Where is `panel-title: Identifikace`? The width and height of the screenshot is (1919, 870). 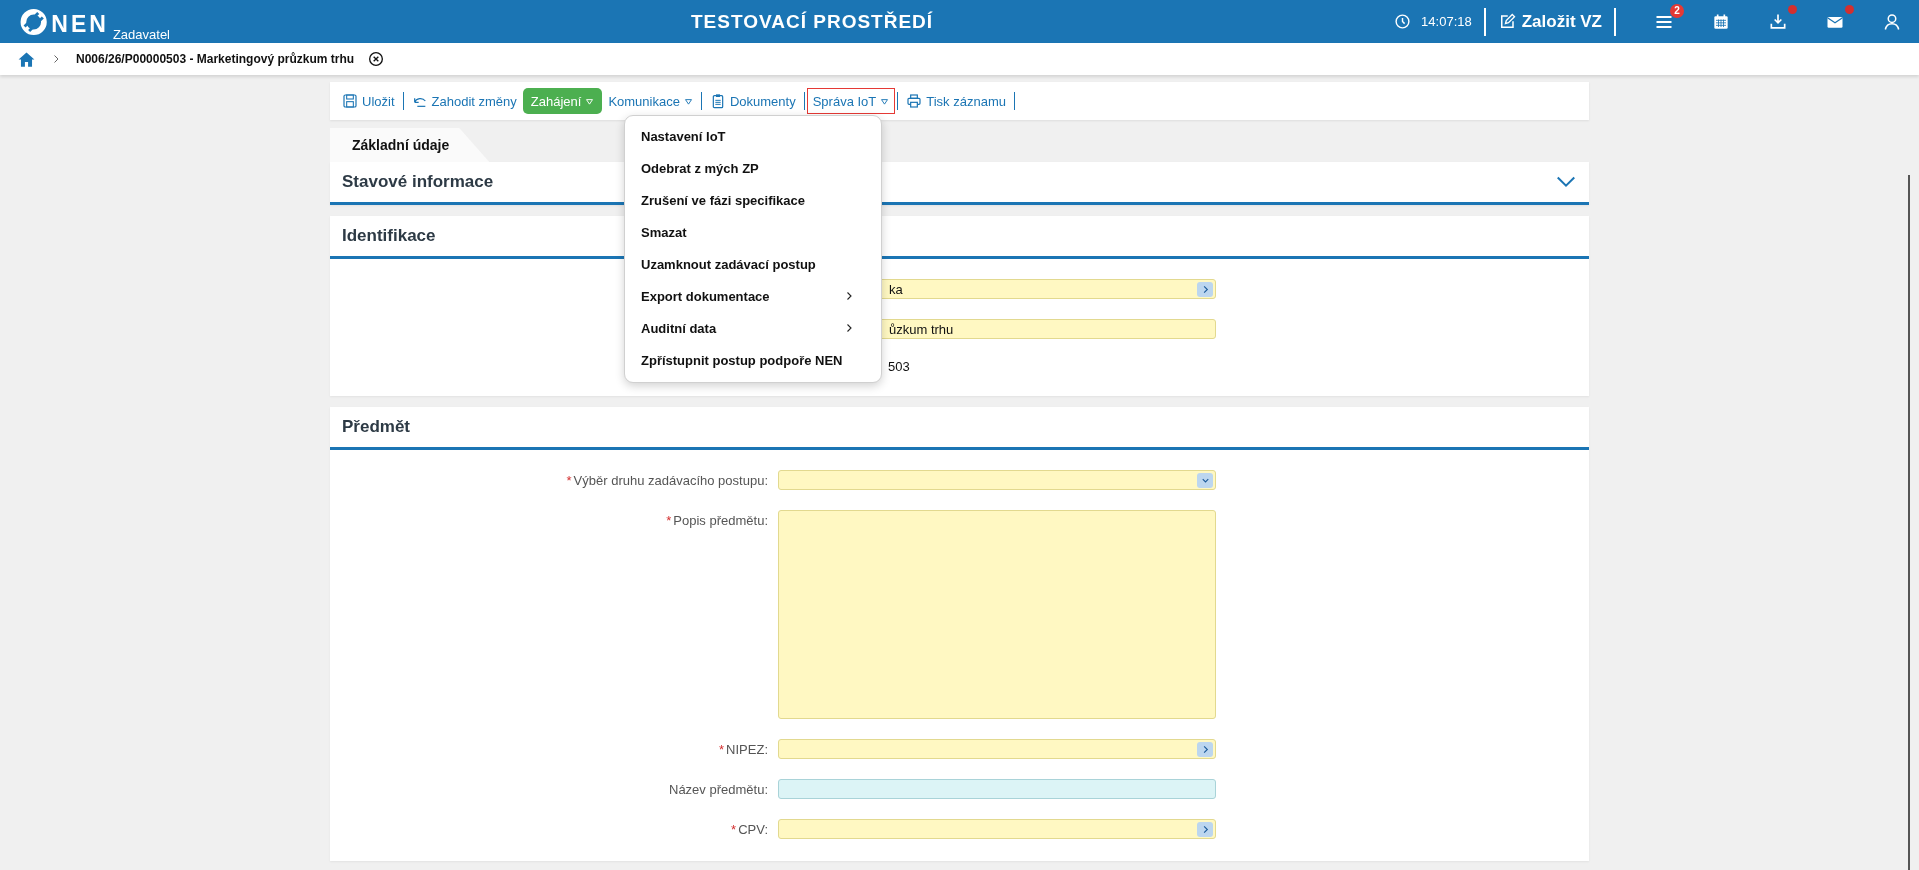 panel-title: Identifikace is located at coordinates (389, 236).